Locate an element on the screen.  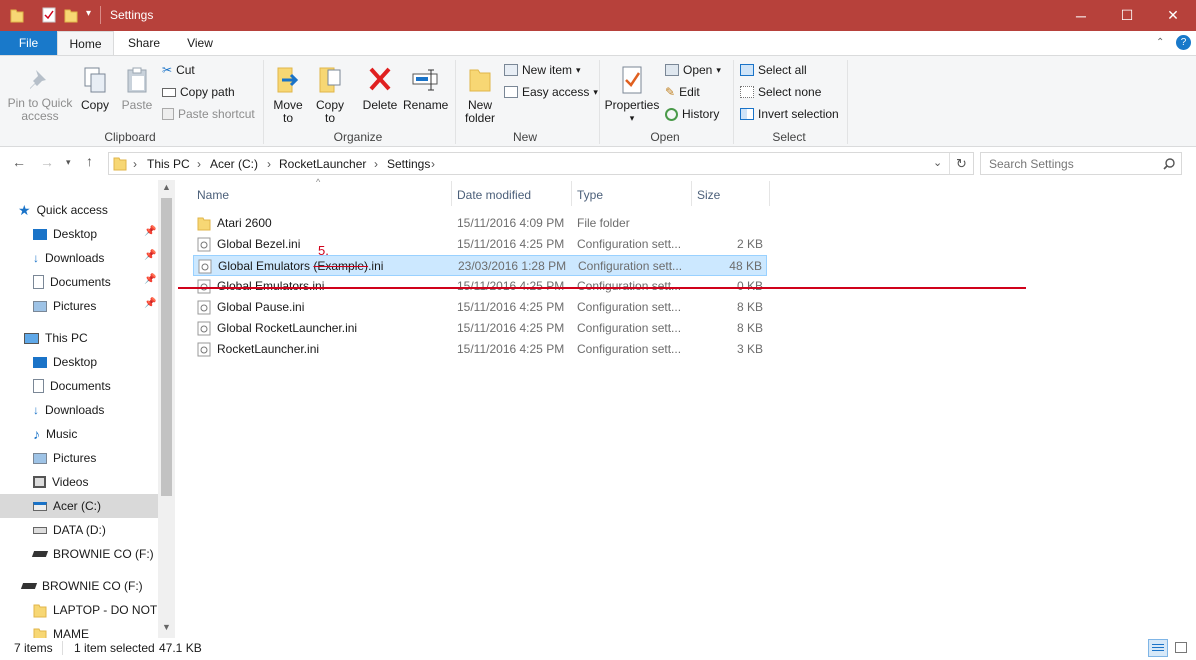
nav-pc-acer-drive: Acer (C:) is located at coordinates (79, 506).